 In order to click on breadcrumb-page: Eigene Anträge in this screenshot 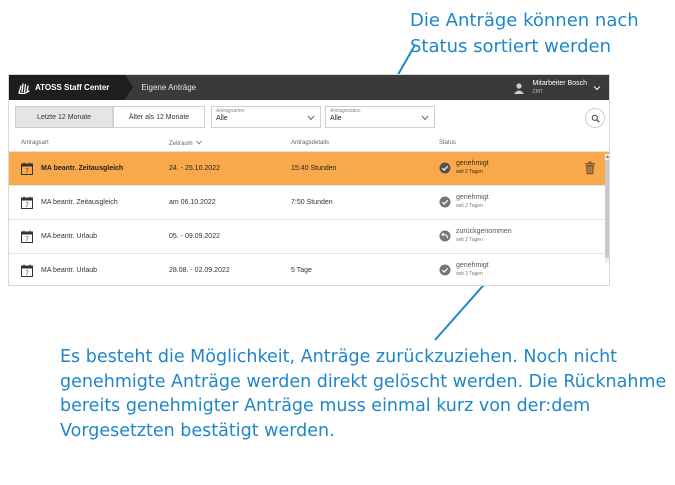, I will do `click(169, 87)`.